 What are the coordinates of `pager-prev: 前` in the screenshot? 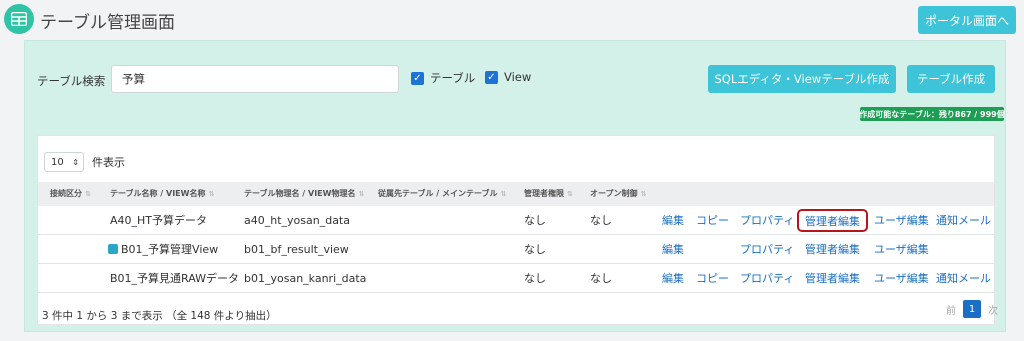 It's located at (951, 309).